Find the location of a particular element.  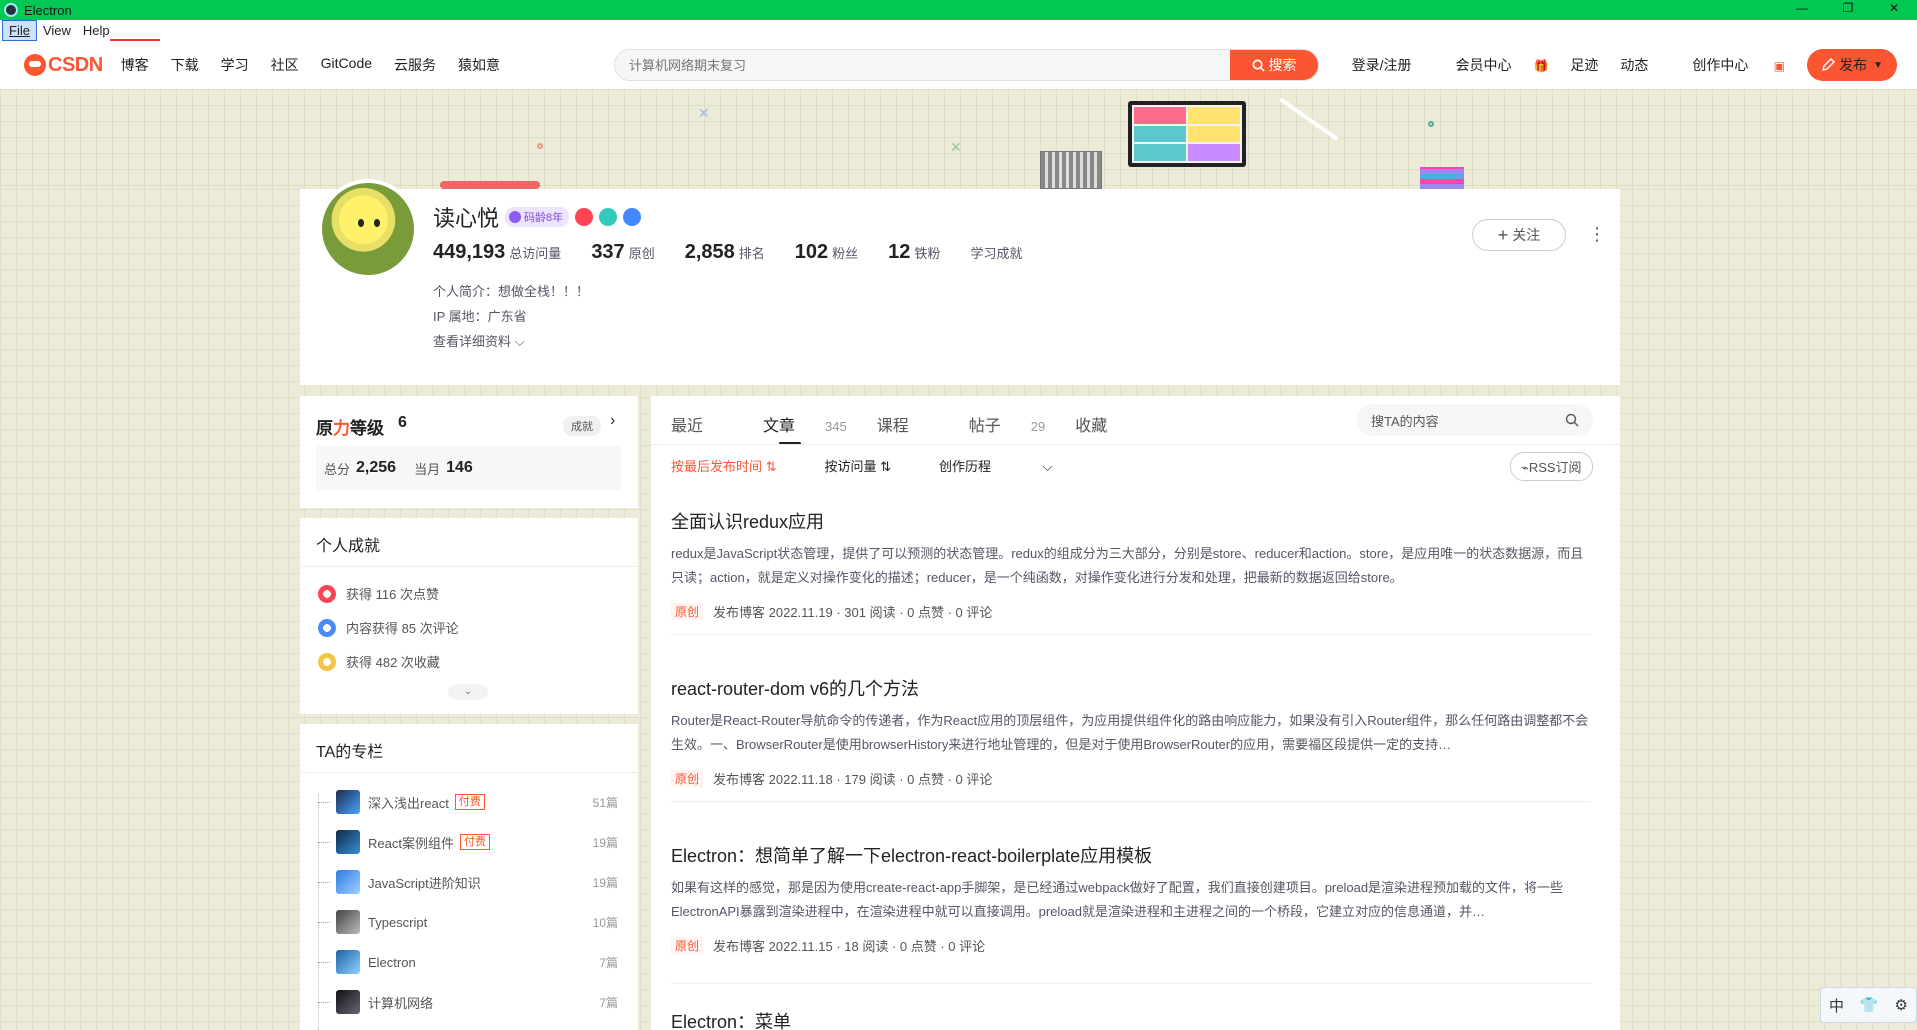

column-item: Typescript 10篇 is located at coordinates (468, 922).